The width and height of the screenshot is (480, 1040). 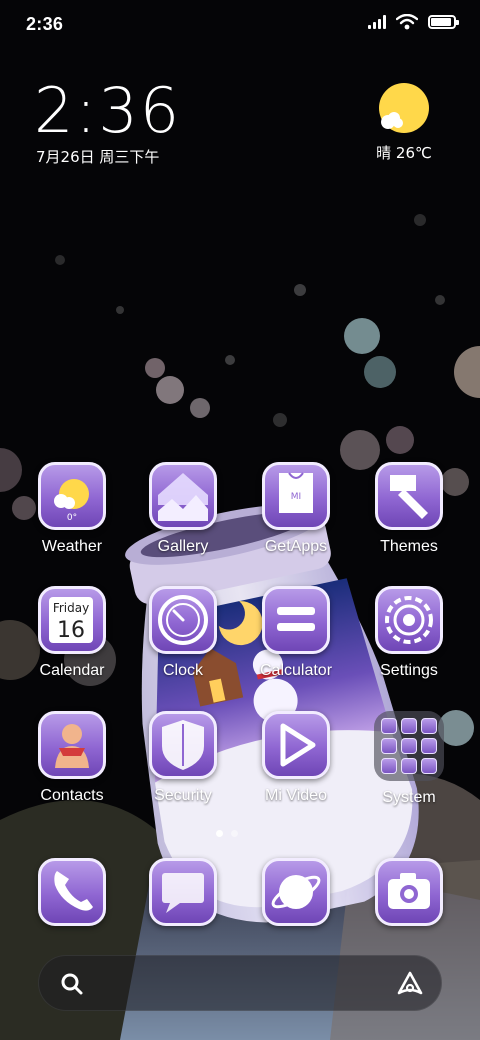 I want to click on app-security: Security, so click(x=183, y=758).